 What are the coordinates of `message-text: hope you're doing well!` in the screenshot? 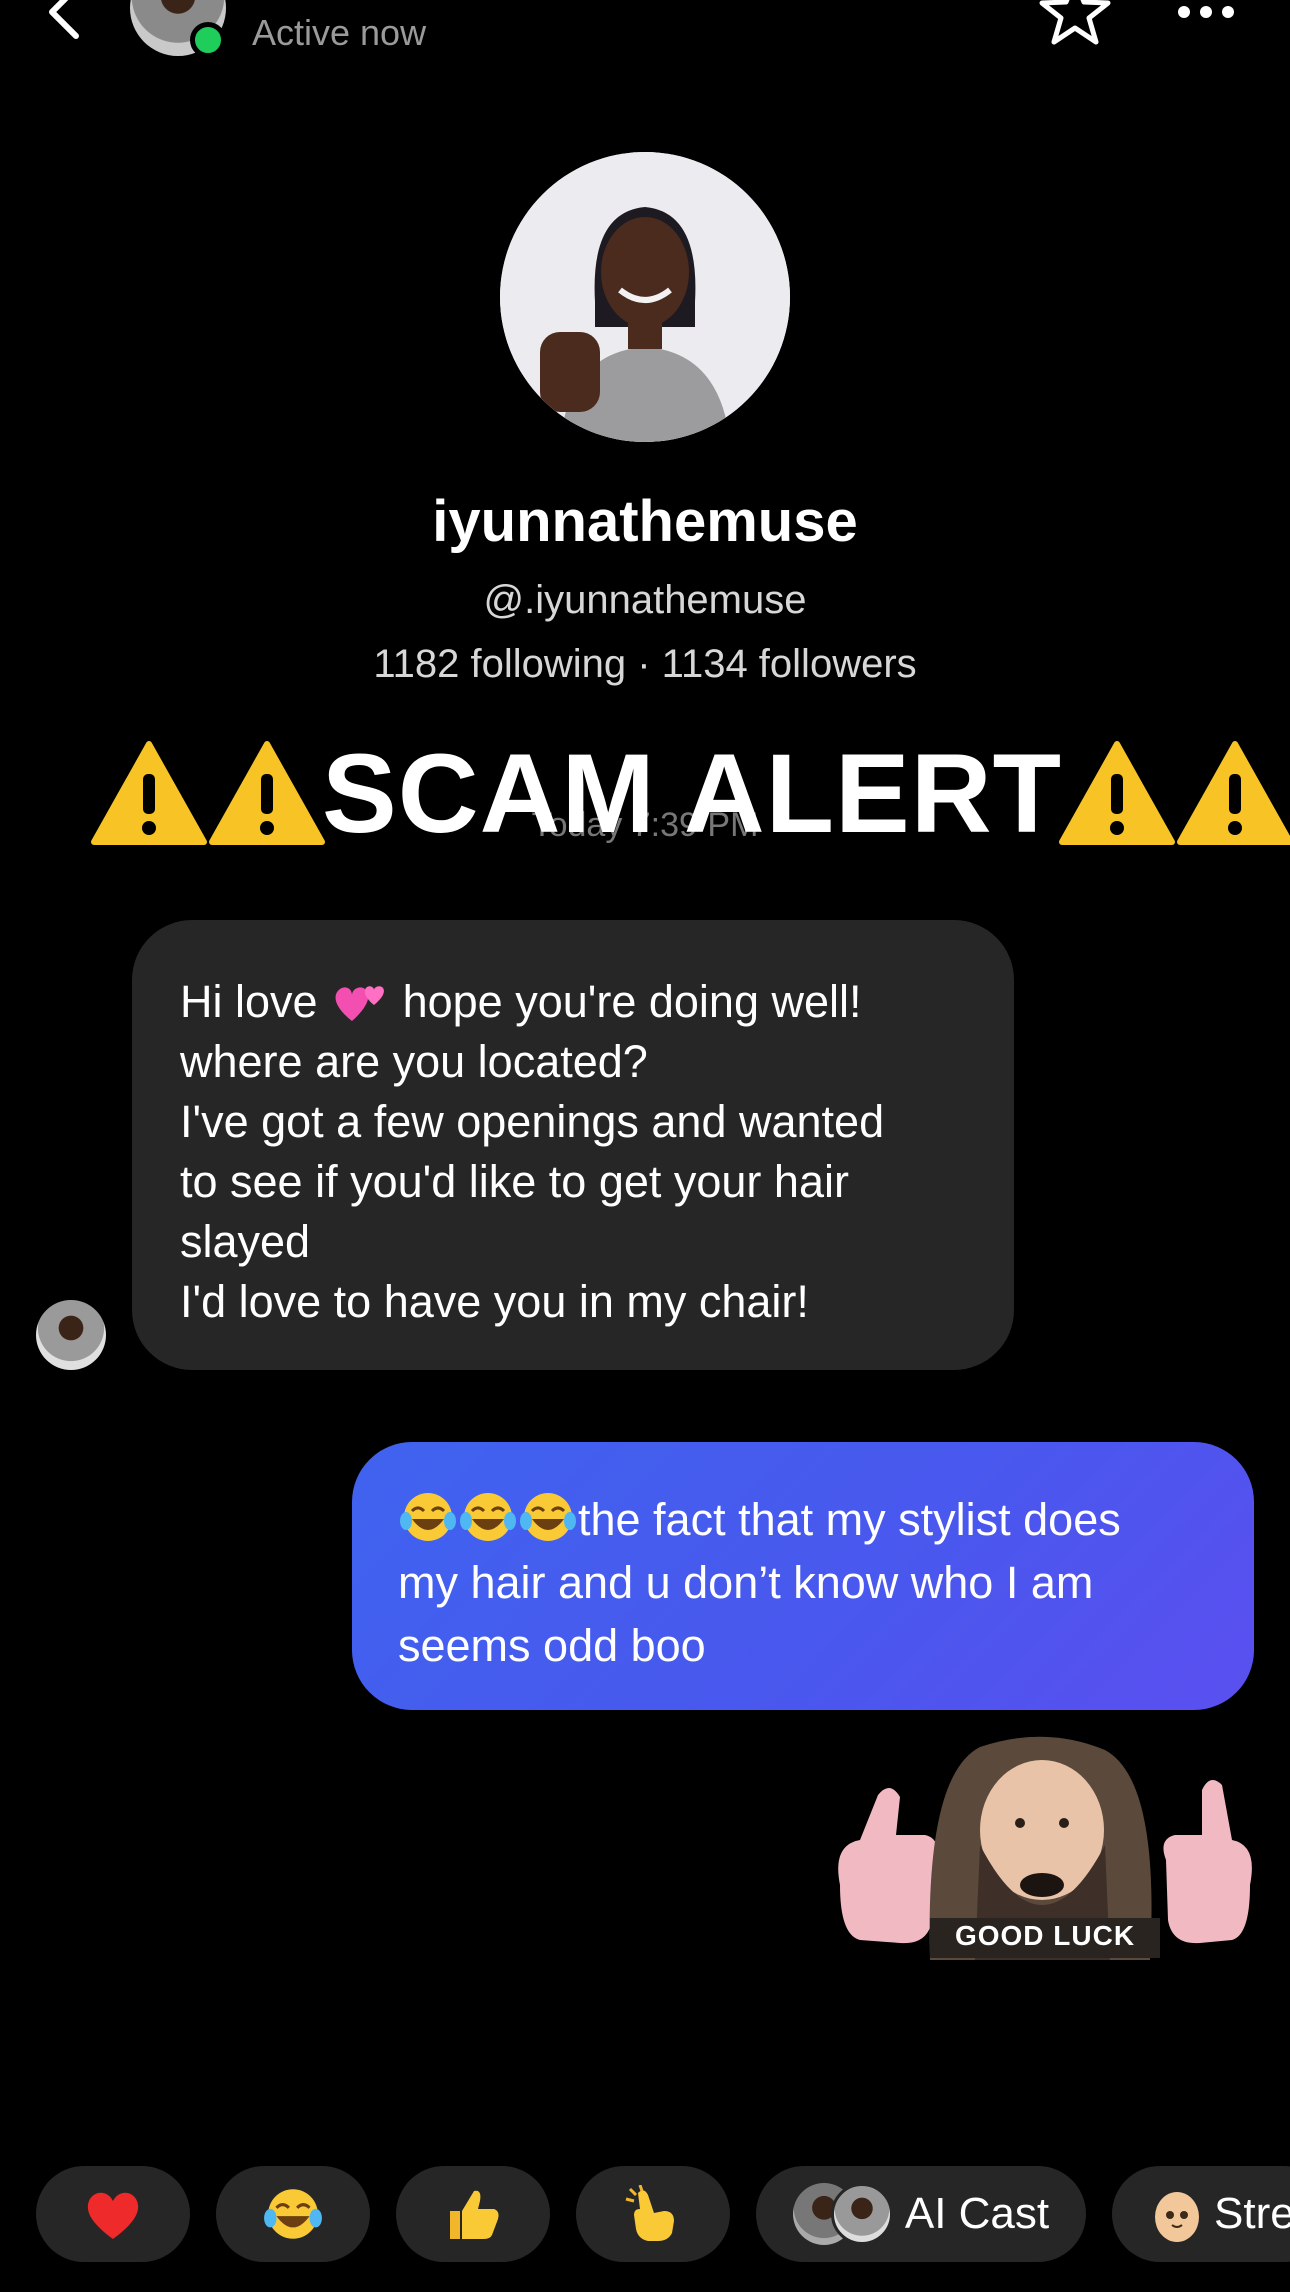 It's located at (632, 1001).